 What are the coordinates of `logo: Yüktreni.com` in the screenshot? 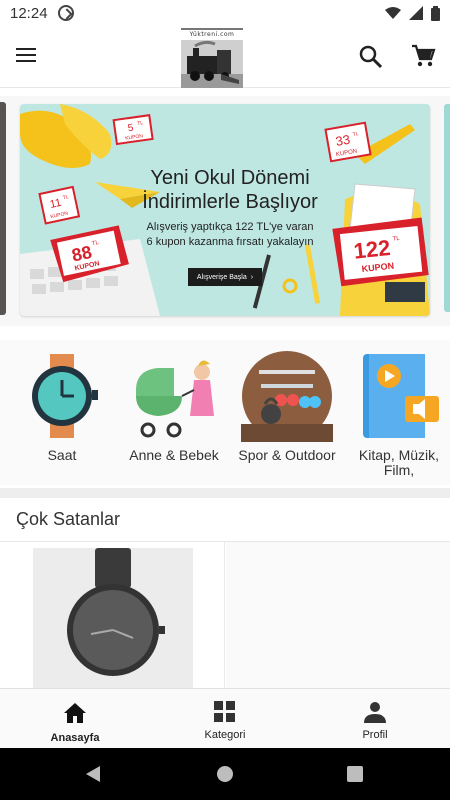 It's located at (212, 58).